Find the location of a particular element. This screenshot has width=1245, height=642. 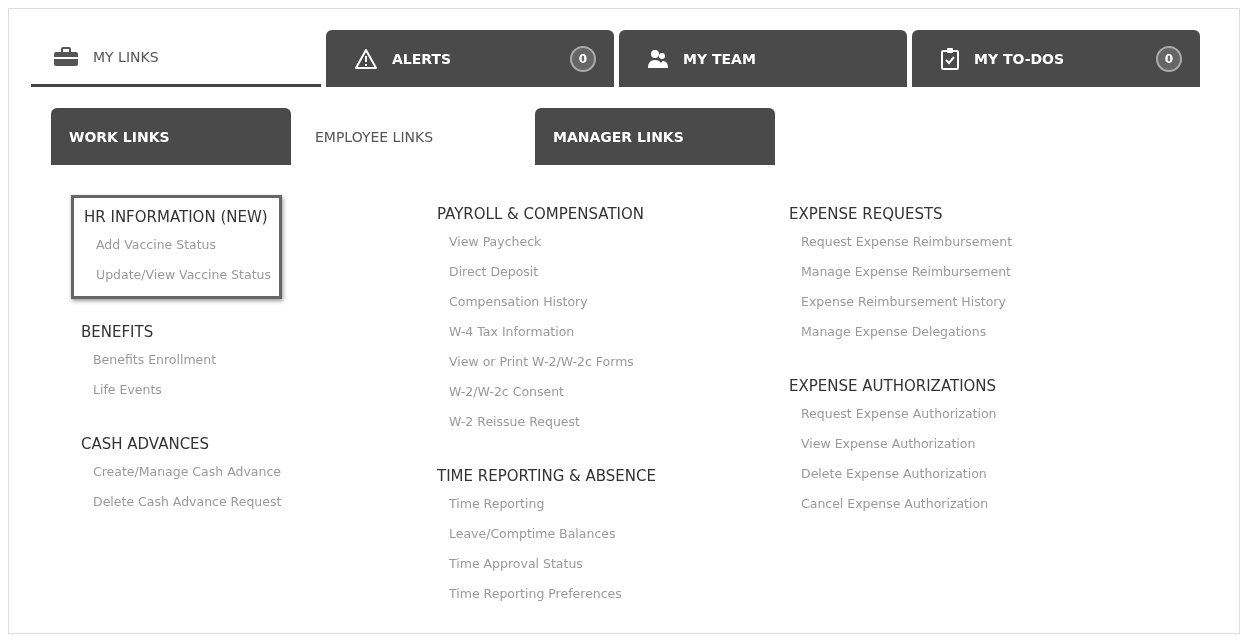

link: W-2/W-2c Consent is located at coordinates (604, 392).